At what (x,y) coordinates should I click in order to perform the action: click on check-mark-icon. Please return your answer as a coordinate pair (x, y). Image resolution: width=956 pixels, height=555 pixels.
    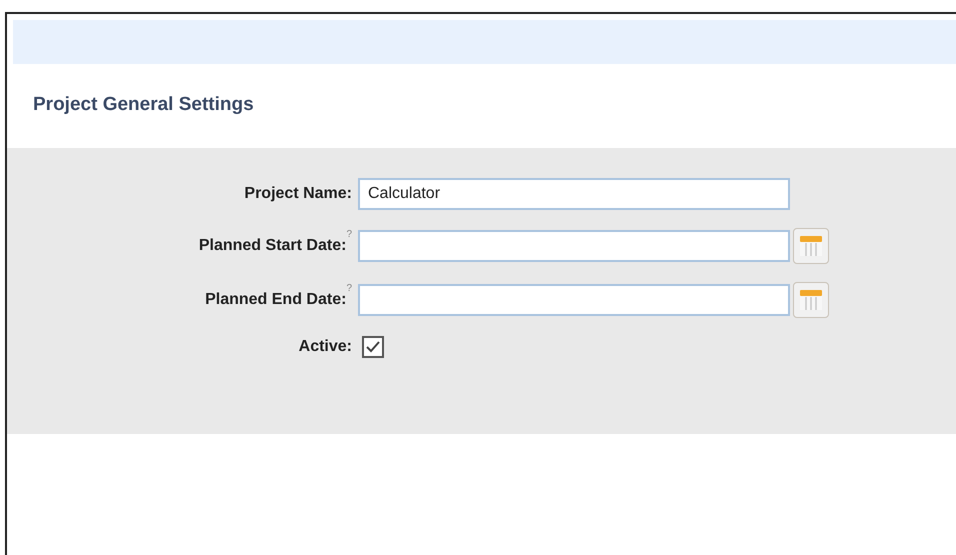
    Looking at the image, I should click on (373, 347).